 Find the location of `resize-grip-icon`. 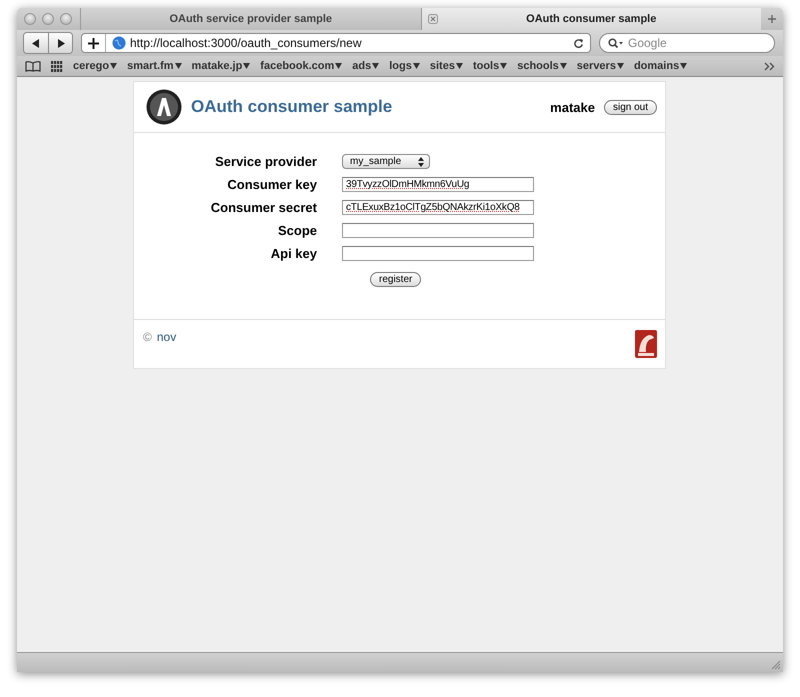

resize-grip-icon is located at coordinates (776, 665).